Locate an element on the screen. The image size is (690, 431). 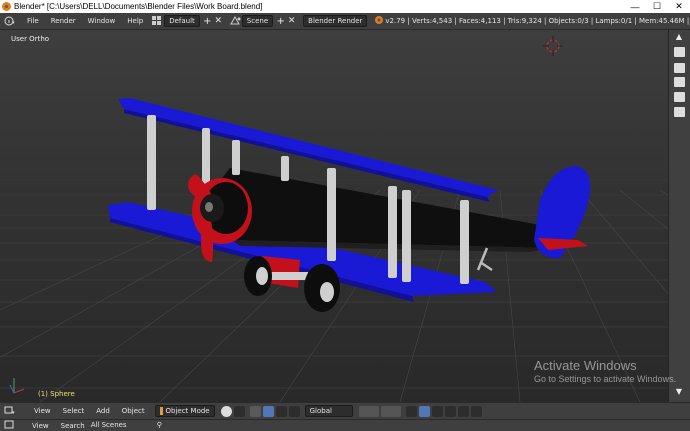
sidebar-panel-2-icon is located at coordinates (679, 68).